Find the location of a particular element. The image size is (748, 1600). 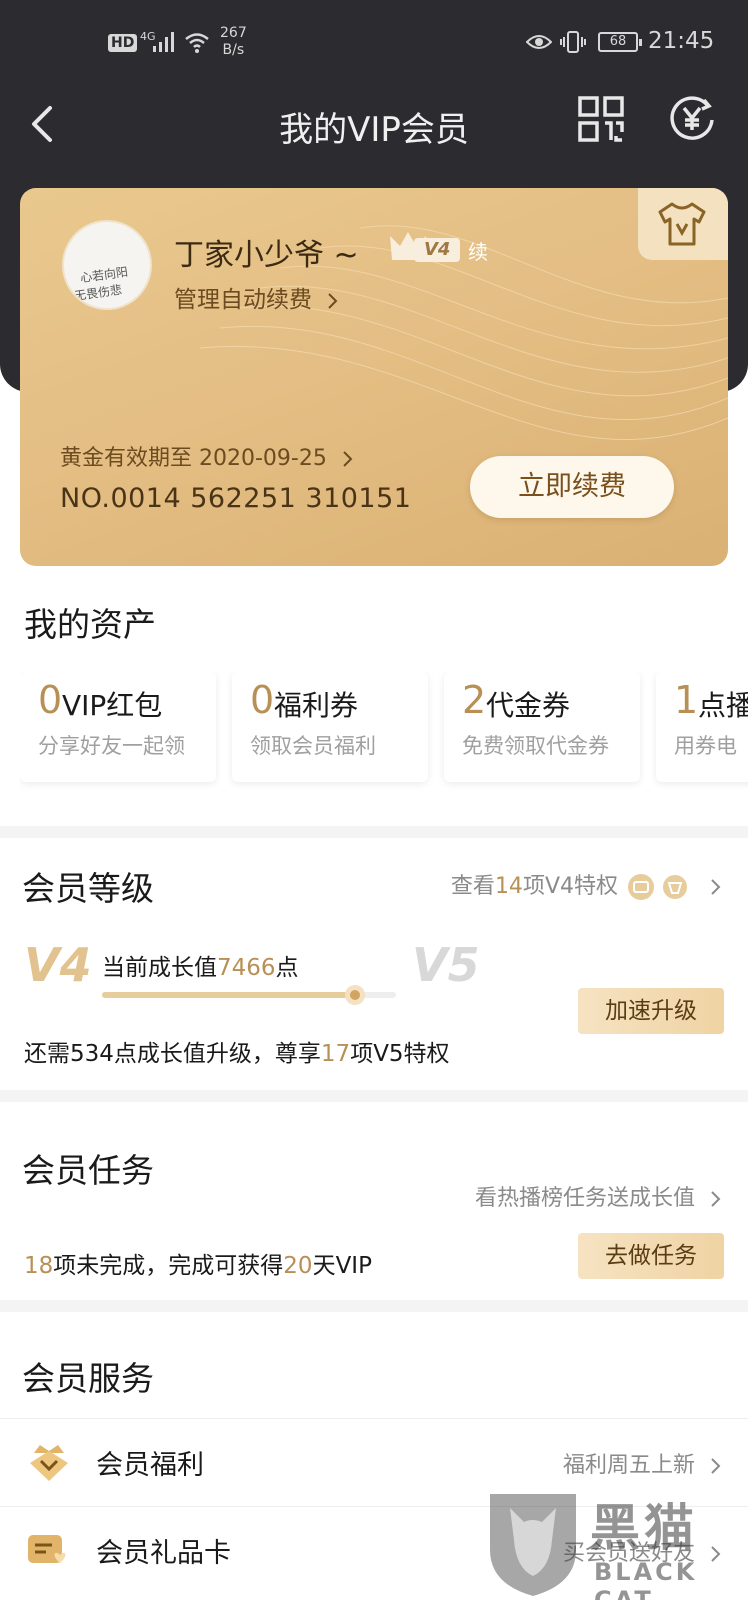

level-progress-bar is located at coordinates (249, 995).